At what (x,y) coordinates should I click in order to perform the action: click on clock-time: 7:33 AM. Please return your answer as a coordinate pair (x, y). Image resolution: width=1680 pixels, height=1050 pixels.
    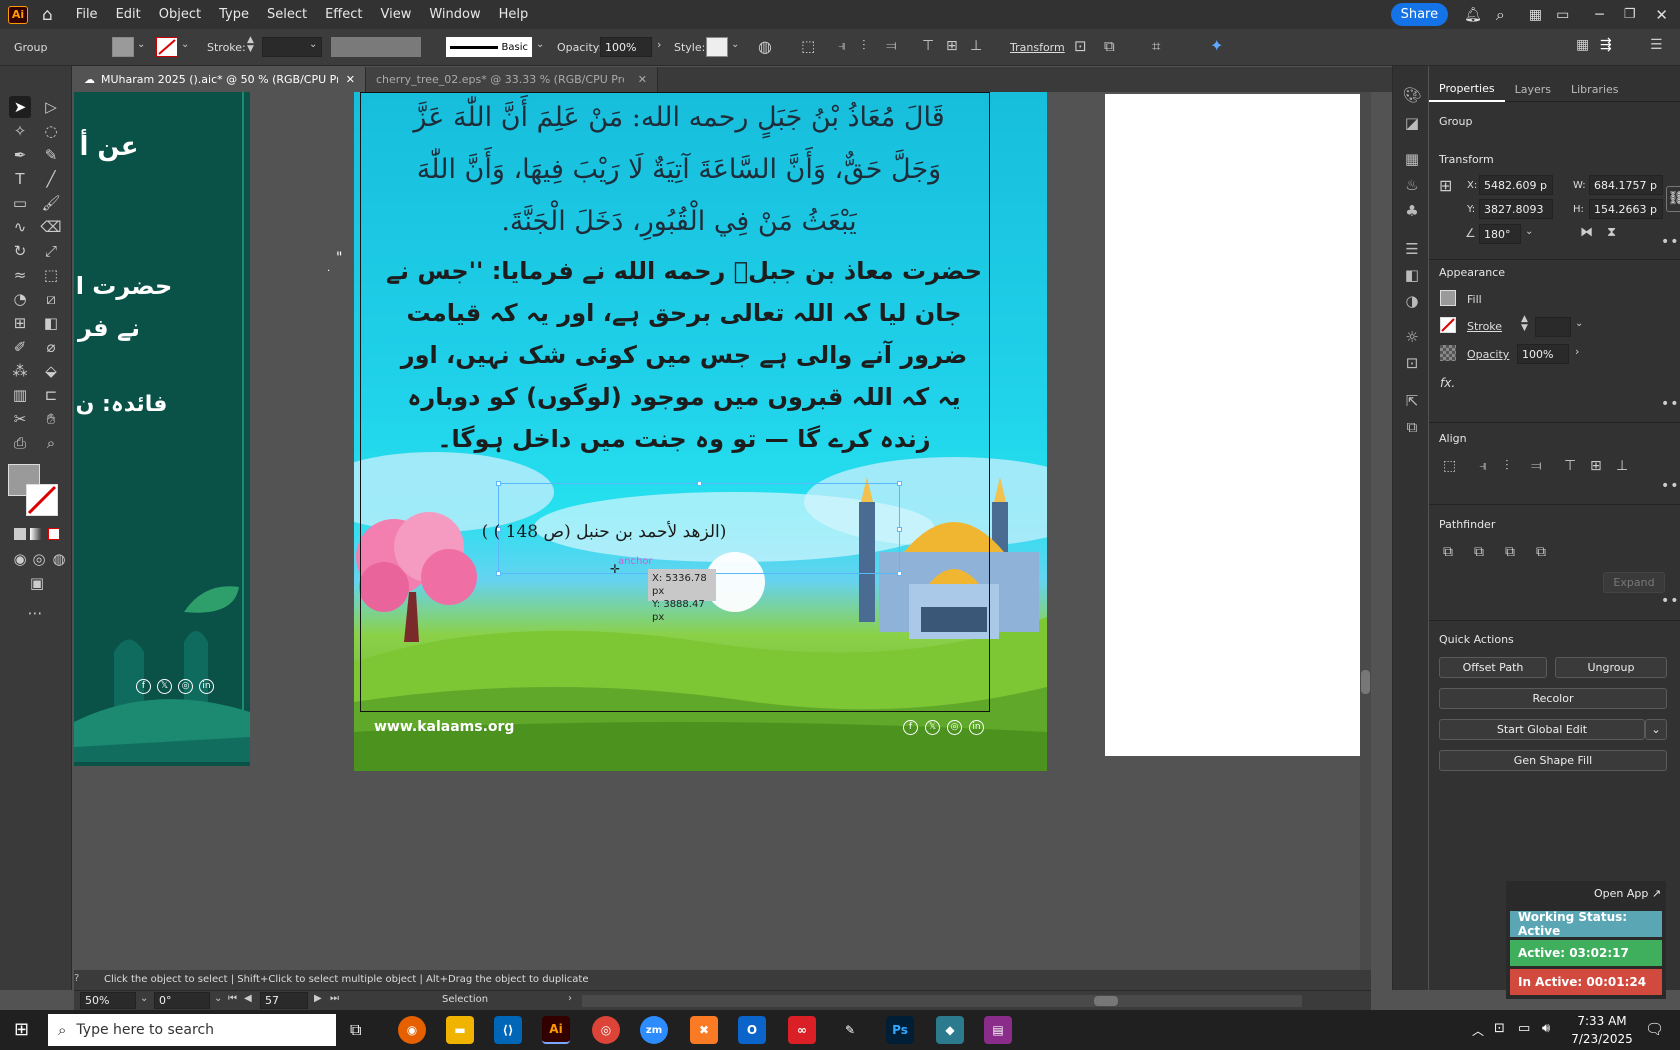
    Looking at the image, I should click on (1602, 1021).